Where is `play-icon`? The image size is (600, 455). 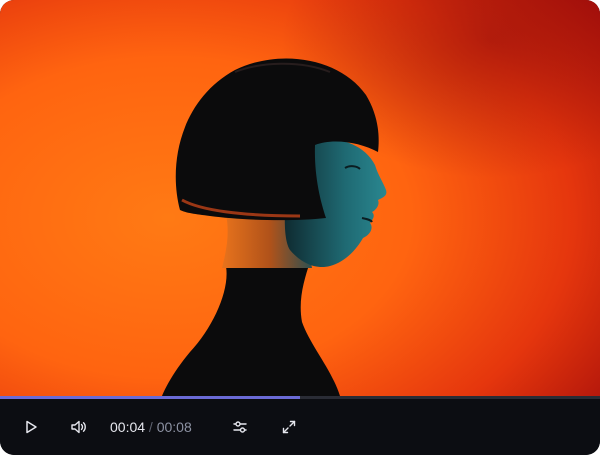
play-icon is located at coordinates (31, 427).